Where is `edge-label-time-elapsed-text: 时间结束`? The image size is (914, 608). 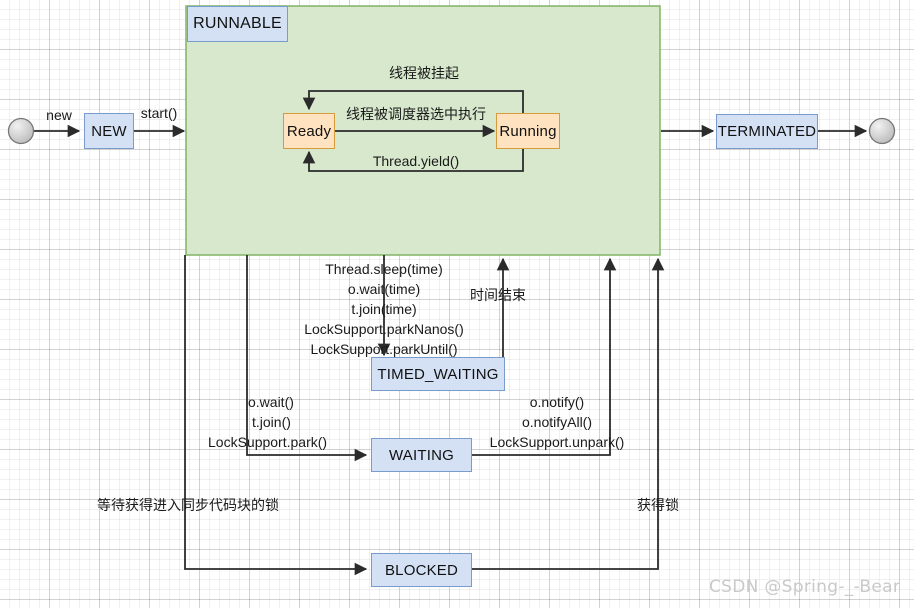
edge-label-time-elapsed-text: 时间结束 is located at coordinates (498, 296).